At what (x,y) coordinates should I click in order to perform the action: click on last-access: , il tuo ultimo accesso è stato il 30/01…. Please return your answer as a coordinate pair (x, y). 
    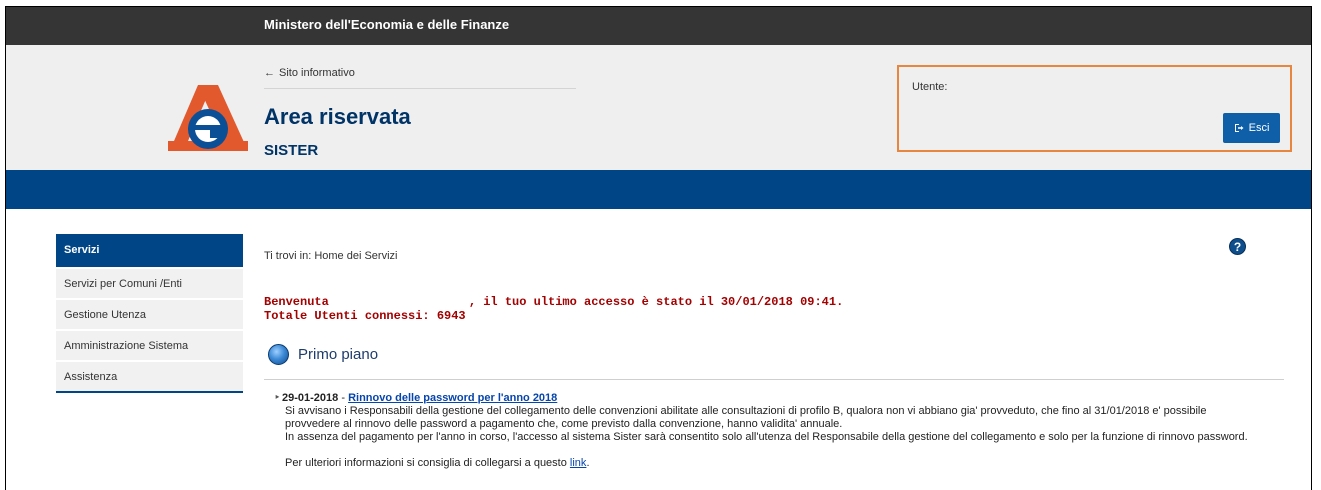
    Looking at the image, I should click on (656, 302).